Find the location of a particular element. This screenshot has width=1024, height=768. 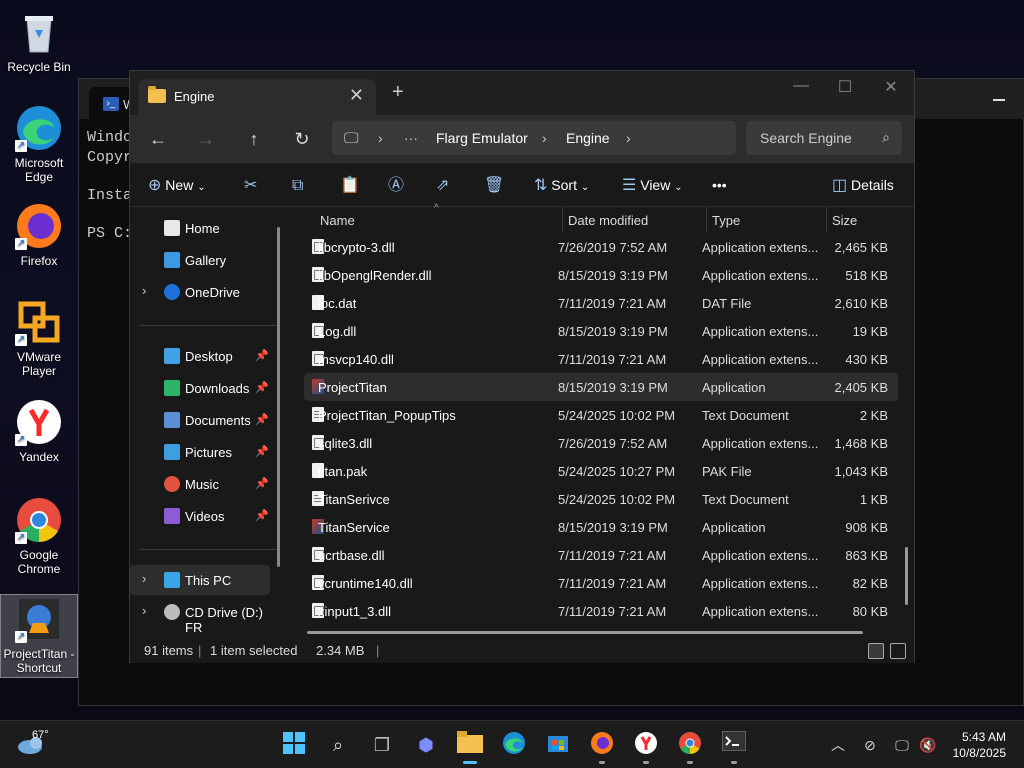

view-button: ☰ View ⌄ is located at coordinates (652, 185).